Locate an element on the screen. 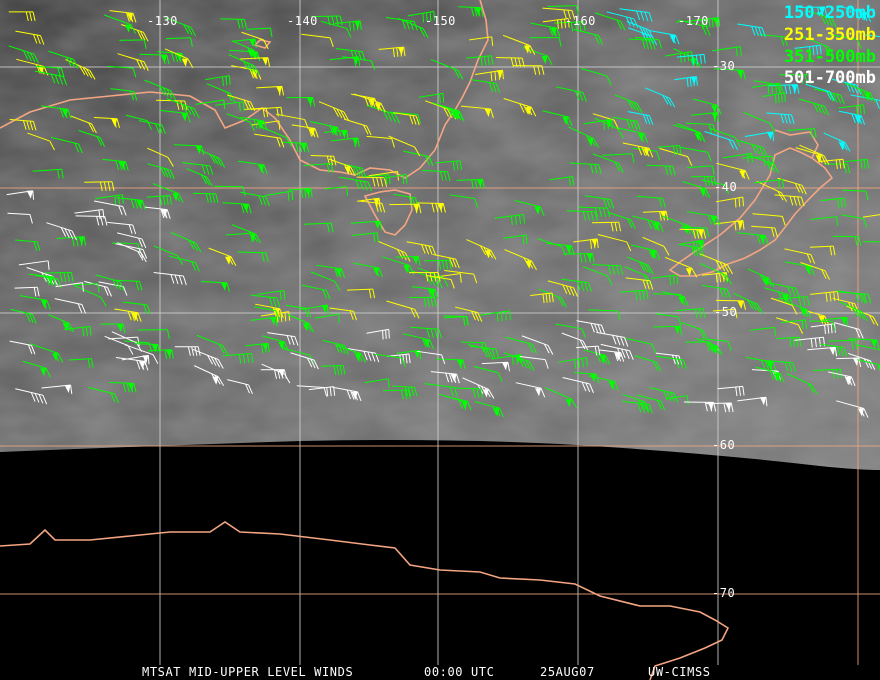  caption-credit: UW-CIMSS is located at coordinates (679, 672).